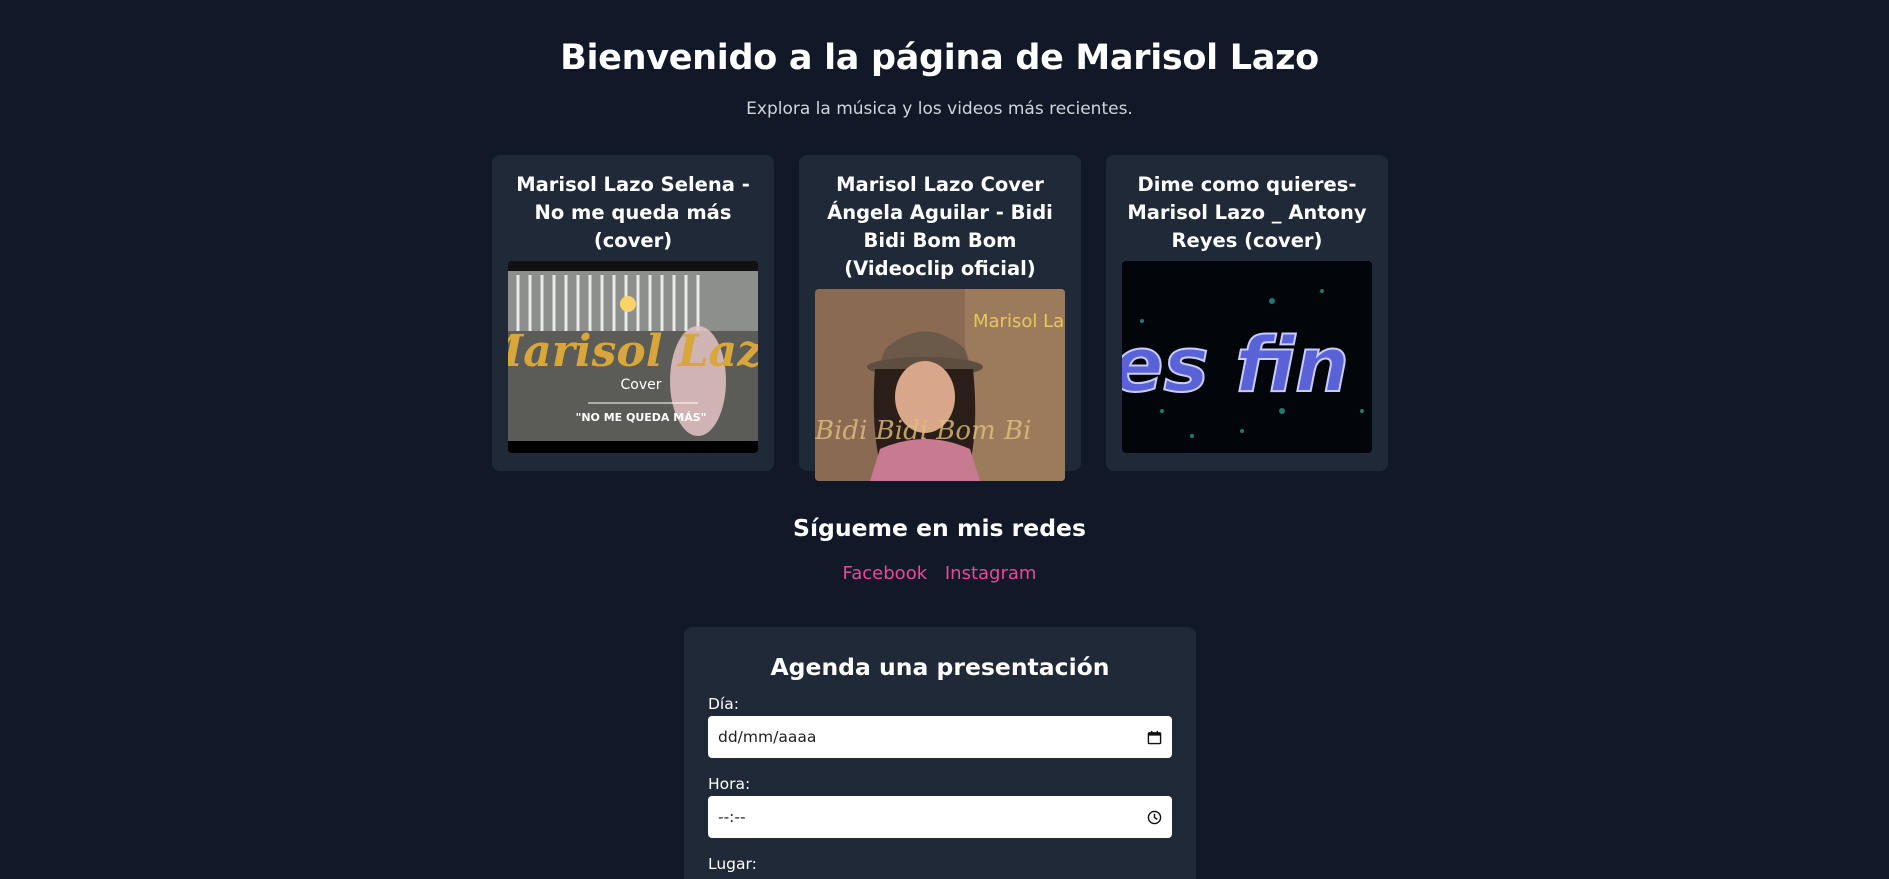  What do you see at coordinates (940, 737) in the screenshot?
I see `date-input: dd/mm/aaaa` at bounding box center [940, 737].